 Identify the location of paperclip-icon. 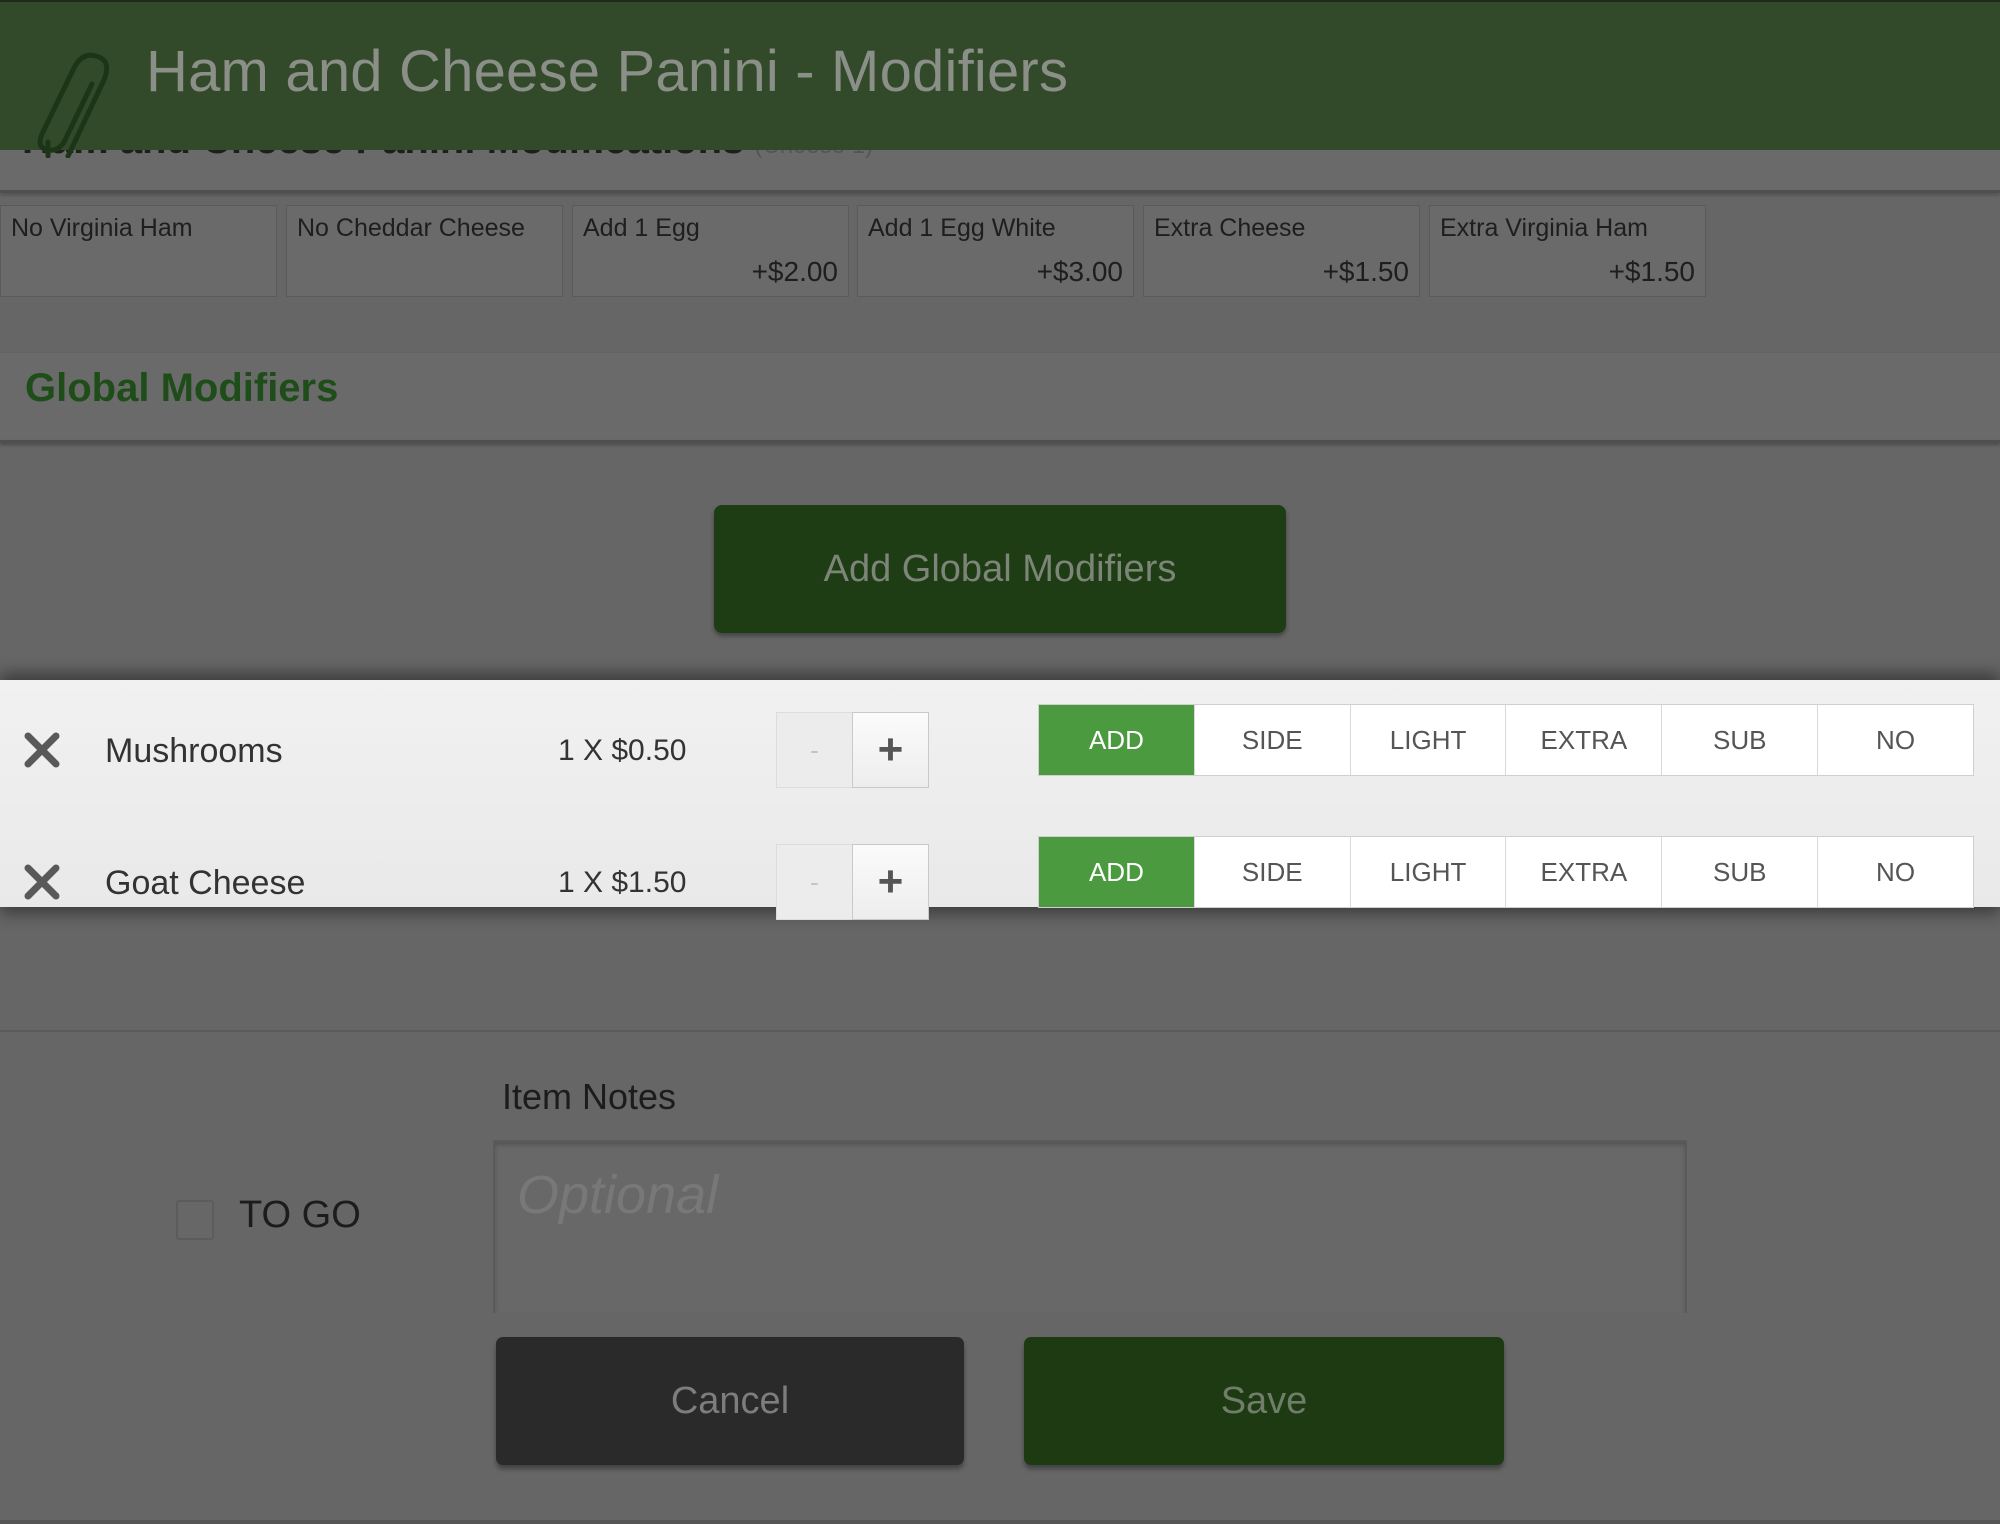
(73, 105).